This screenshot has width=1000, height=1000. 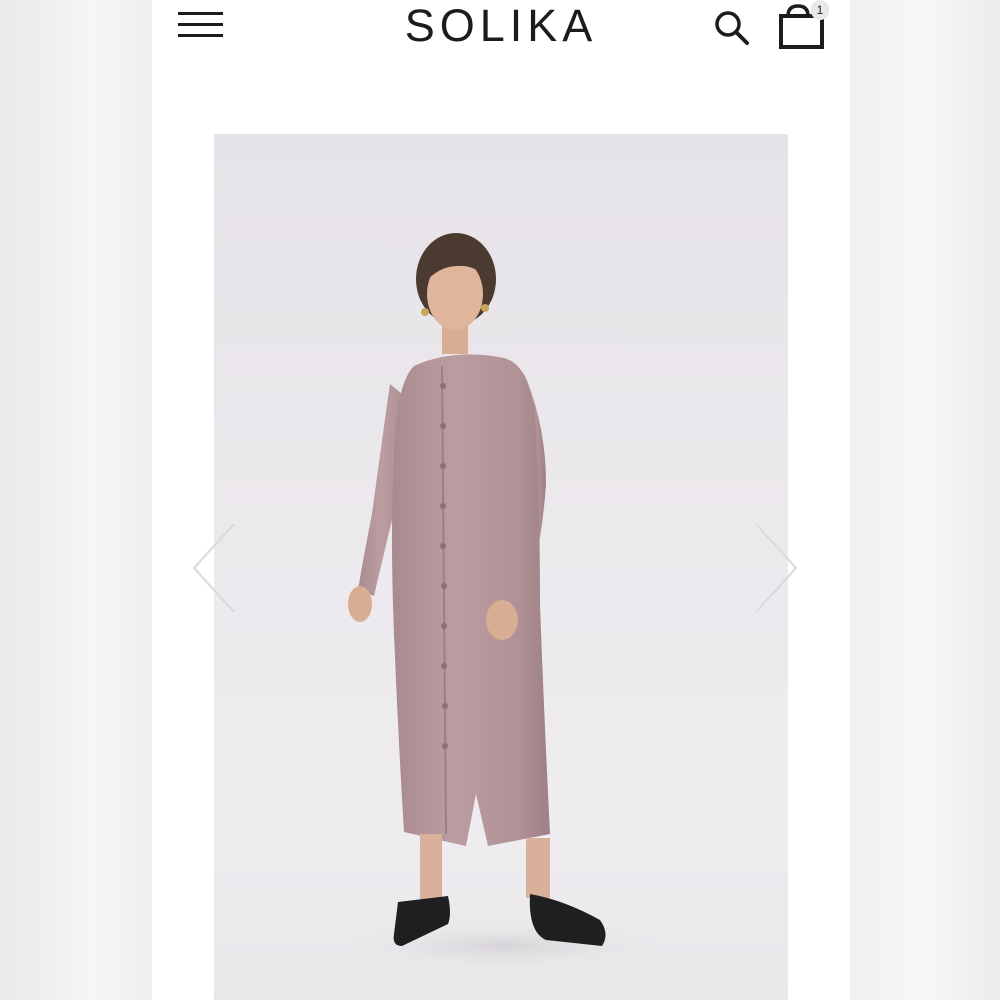 I want to click on cart-count-badge: 1, so click(x=820, y=10).